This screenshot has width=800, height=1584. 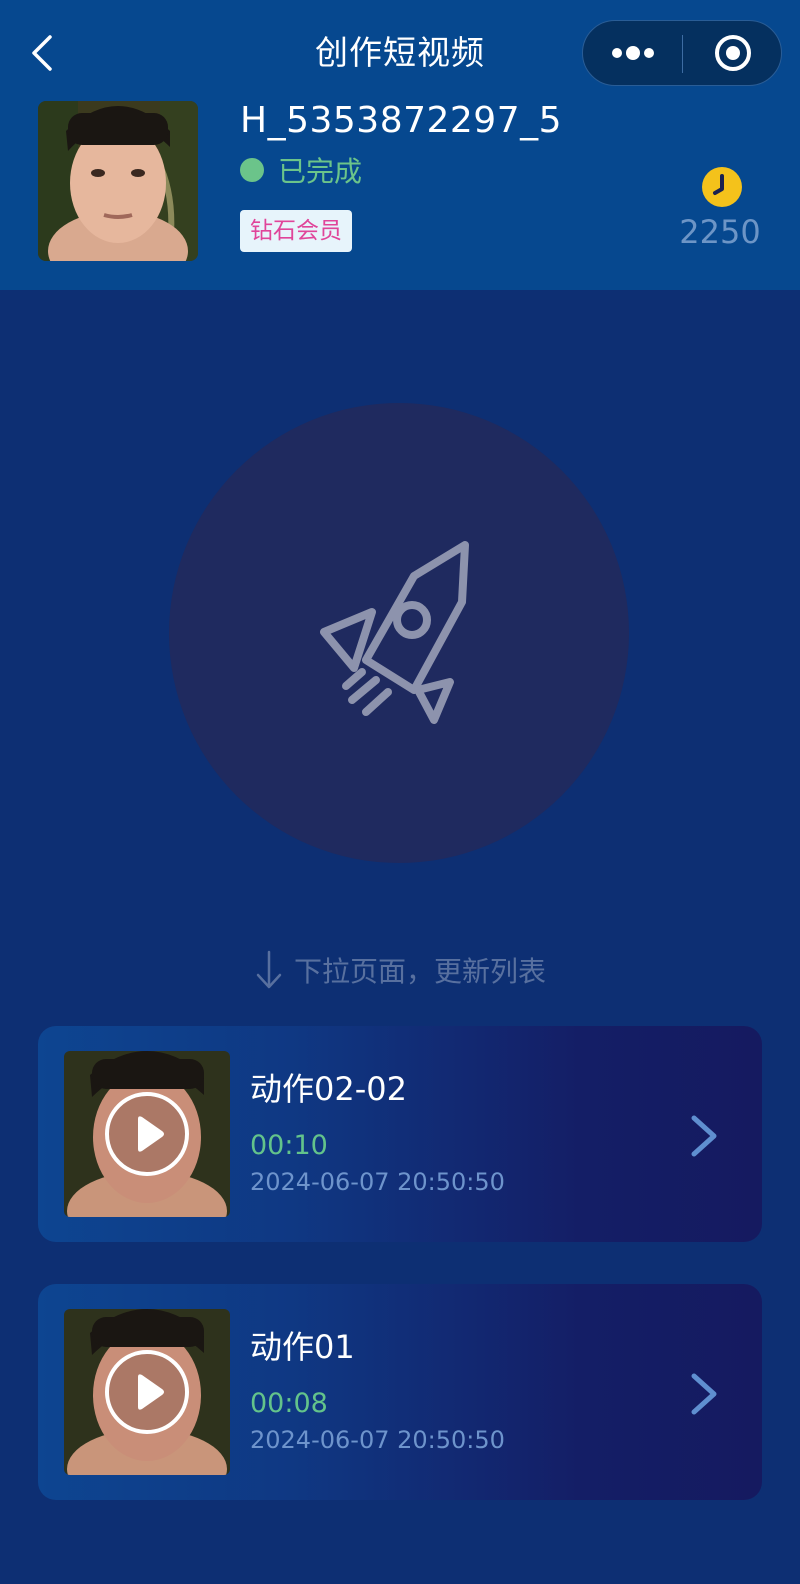 What do you see at coordinates (289, 1403) in the screenshot?
I see `video-duration: 00:08` at bounding box center [289, 1403].